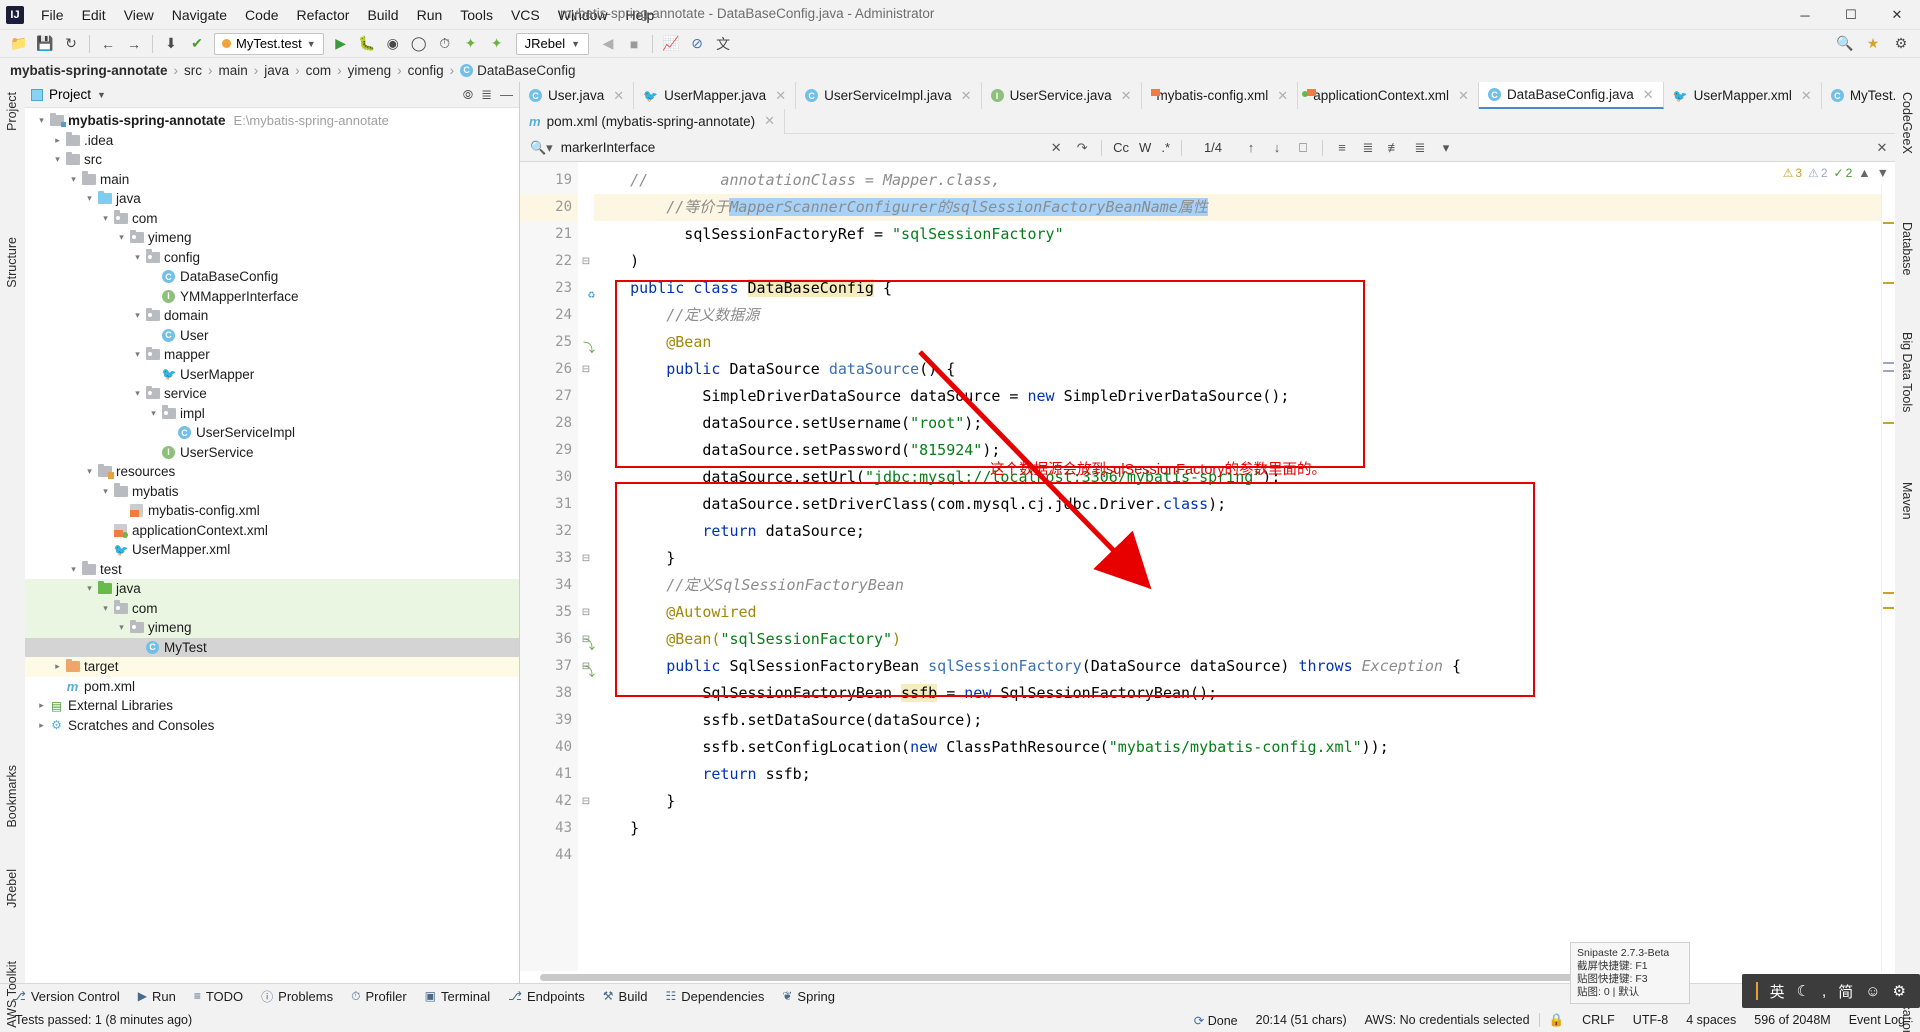 Image resolution: width=1920 pixels, height=1032 pixels. Describe the element at coordinates (1858, 95) in the screenshot. I see `editor-tab-mytest-java: CMyTest.java✕` at that location.